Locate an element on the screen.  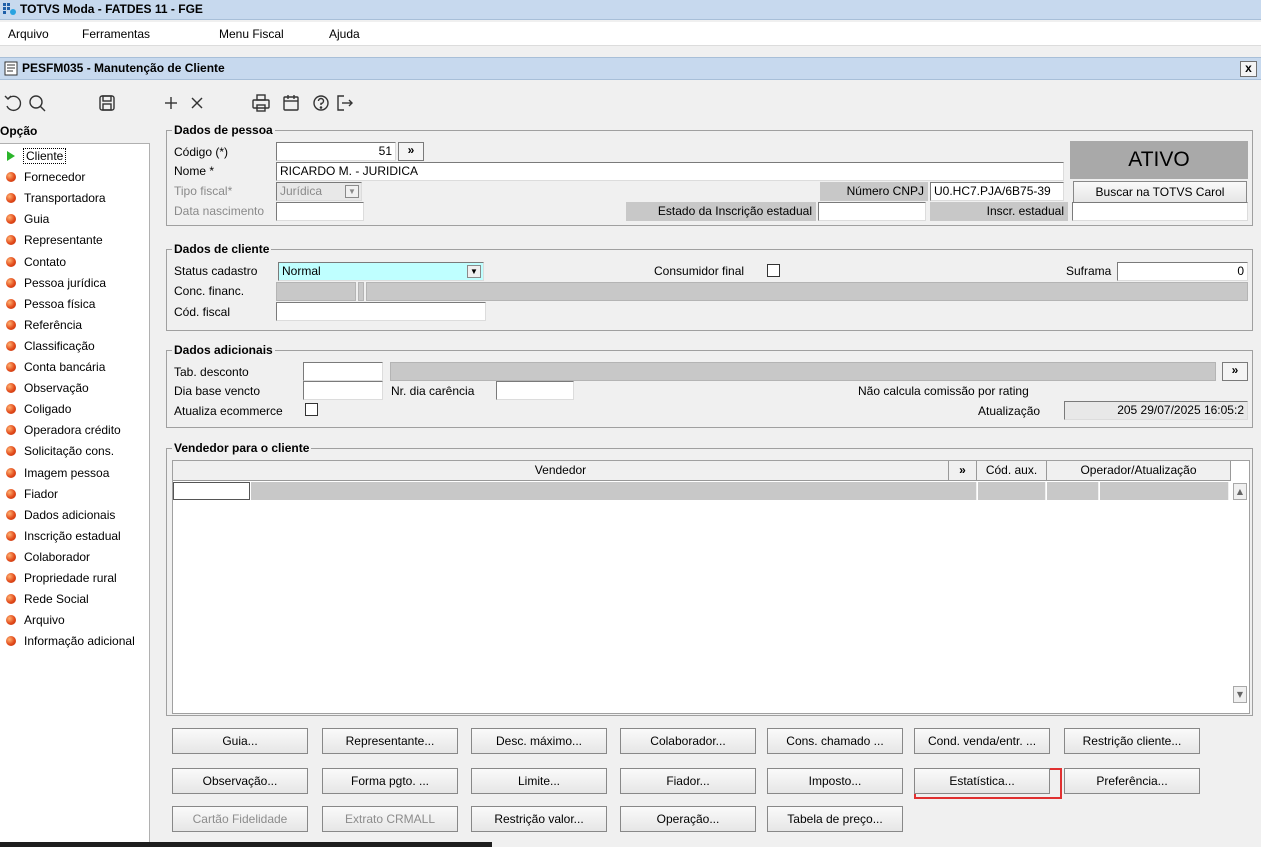
options-title: Opção is located at coordinates (19, 131).